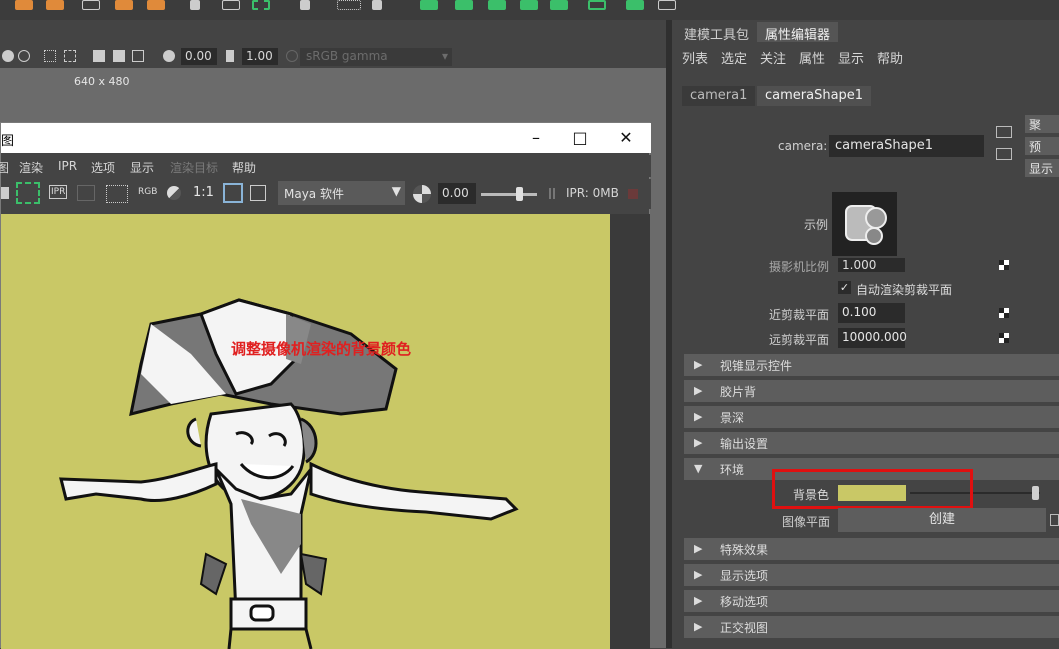  Describe the element at coordinates (86, 193) in the screenshot. I see `refresh-ipr-icon` at that location.